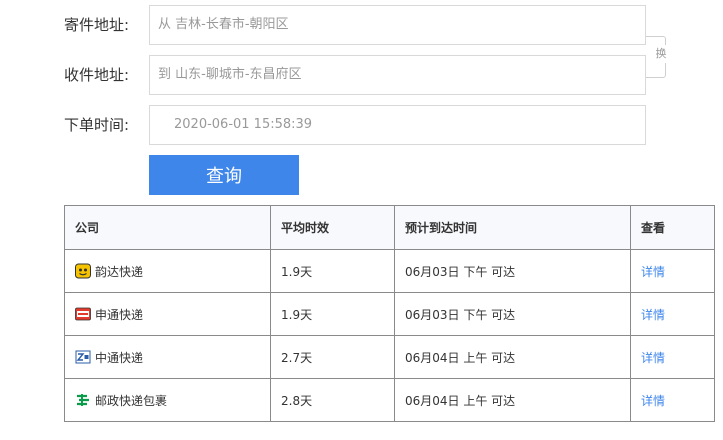 The height and width of the screenshot is (440, 723). I want to click on company-name: 申通快递, so click(119, 314).